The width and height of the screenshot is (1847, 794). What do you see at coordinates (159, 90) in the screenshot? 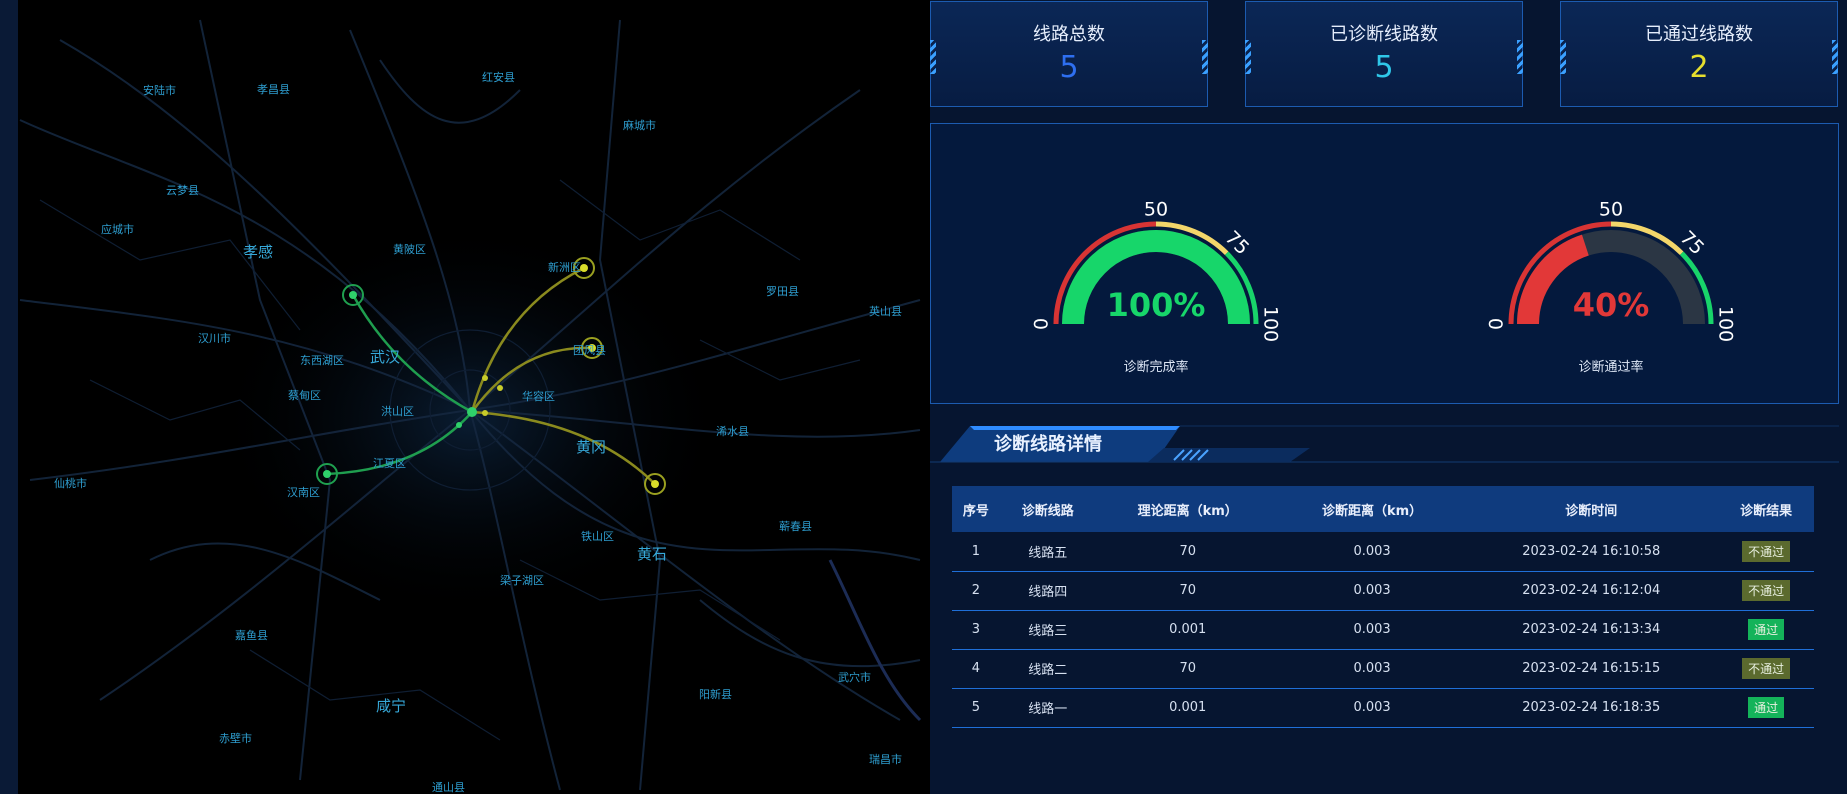
I see `map-place: 安陆市` at bounding box center [159, 90].